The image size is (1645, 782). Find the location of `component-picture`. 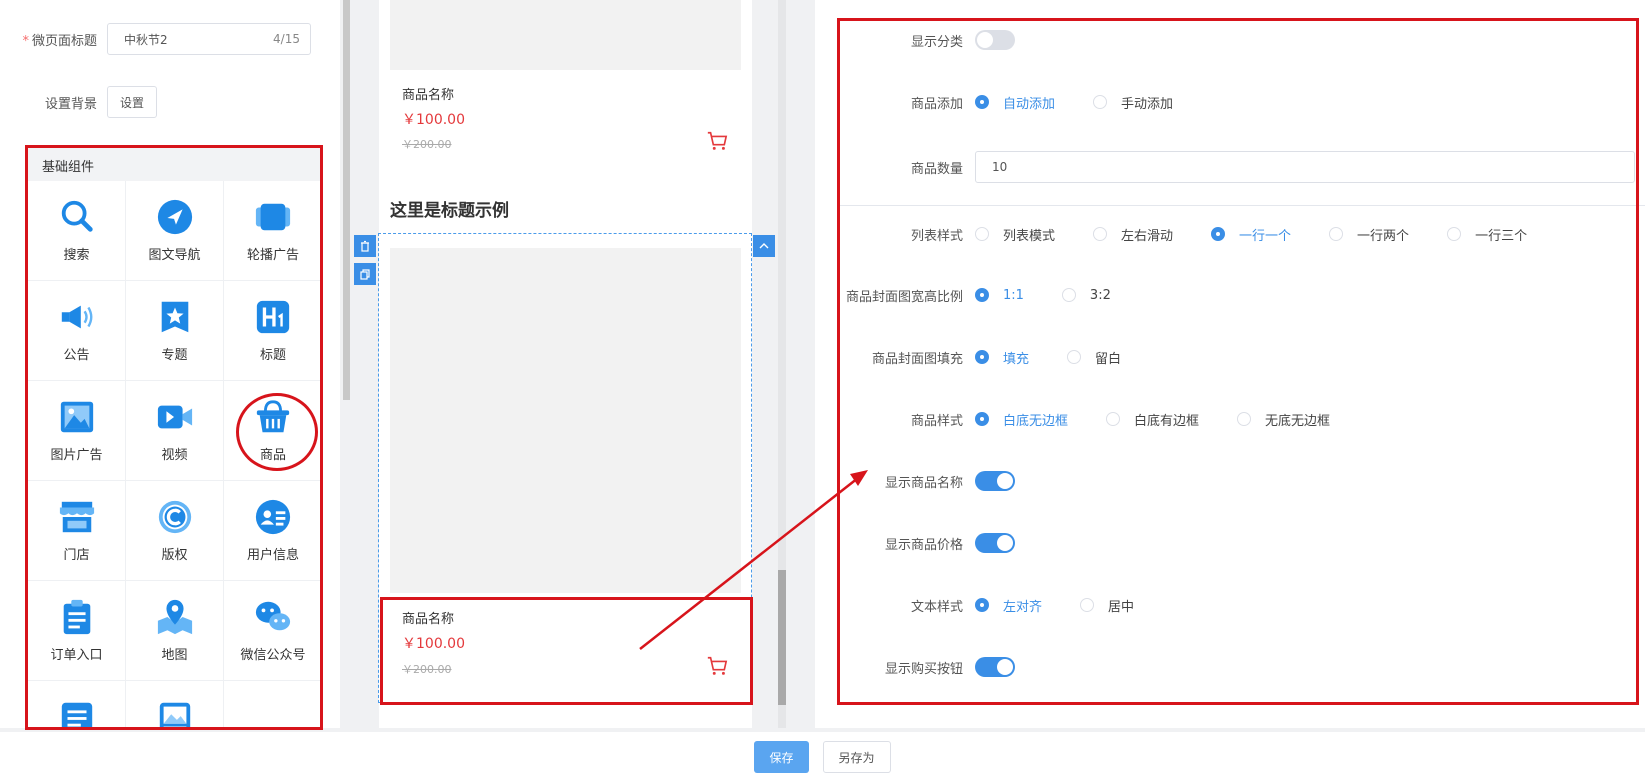

component-picture is located at coordinates (175, 704).